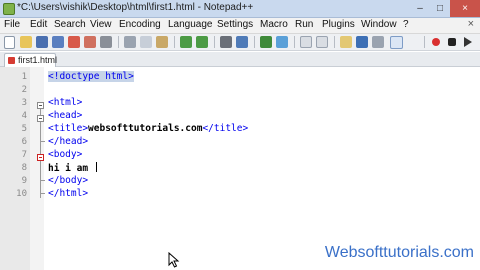 The width and height of the screenshot is (480, 270). I want to click on code-line-10: </html>, so click(68, 193).